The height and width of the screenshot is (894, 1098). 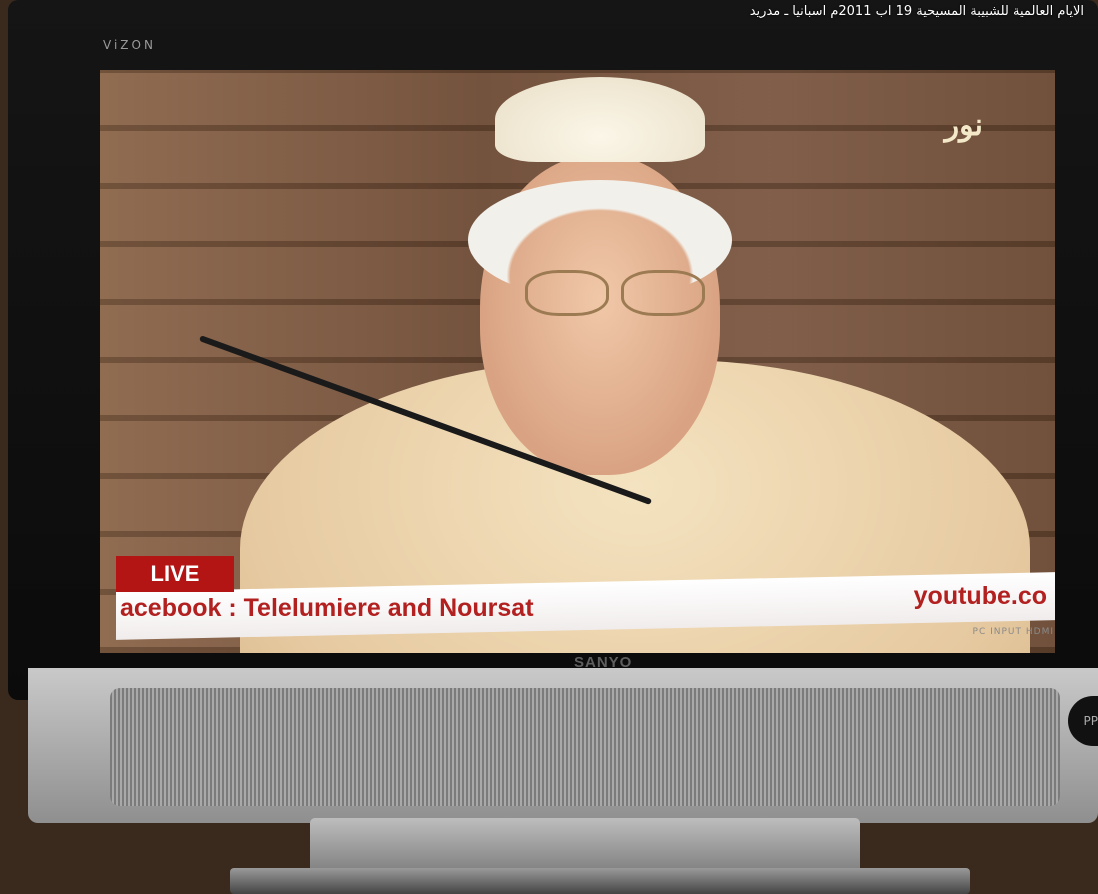 What do you see at coordinates (1013, 632) in the screenshot?
I see `ports-label: PC INPUT HDMI` at bounding box center [1013, 632].